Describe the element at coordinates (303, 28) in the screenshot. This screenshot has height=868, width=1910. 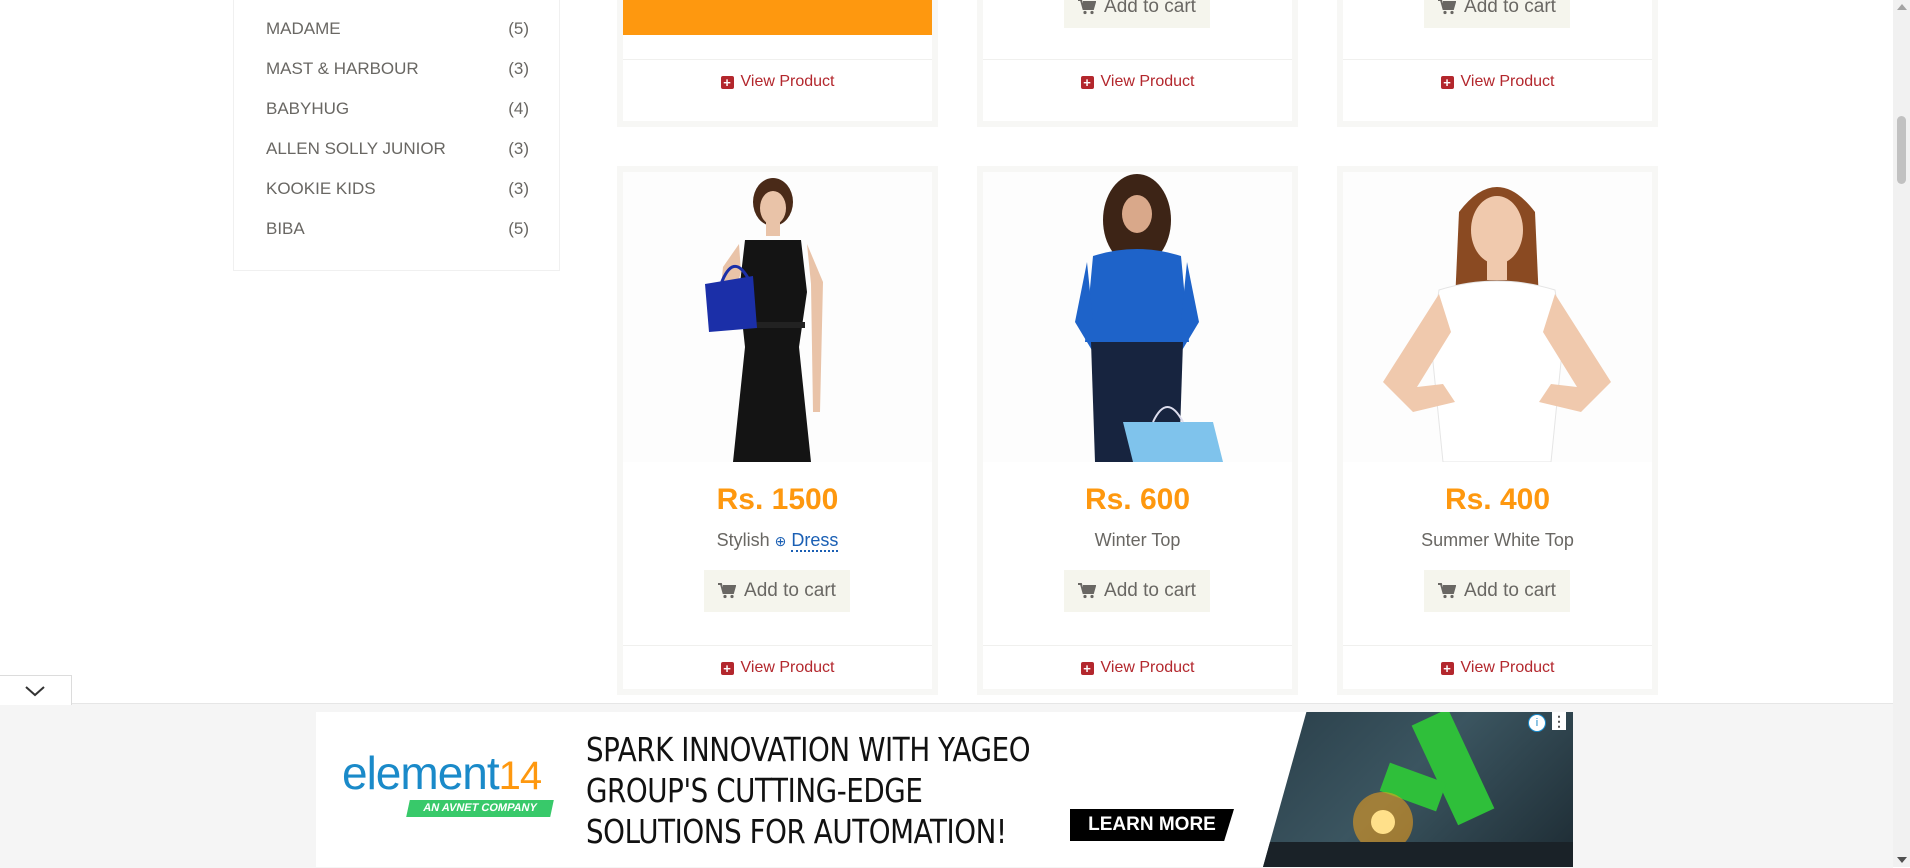
I see `brand-name: MADAME` at that location.